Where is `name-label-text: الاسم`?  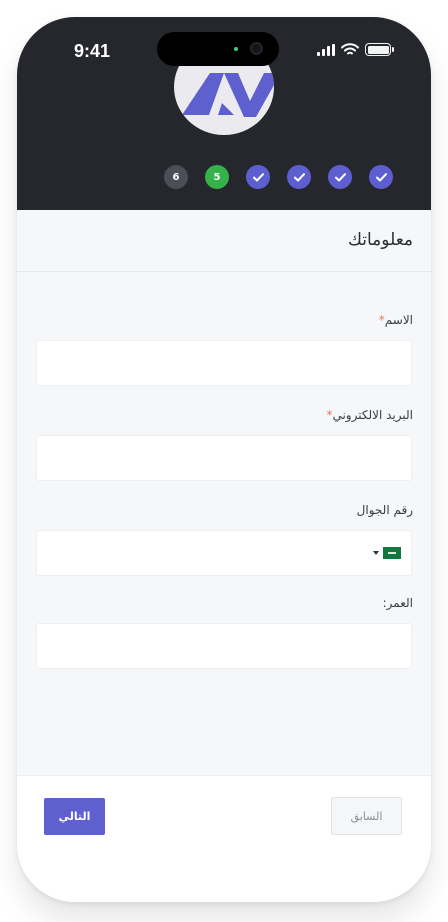 name-label-text: الاسم is located at coordinates (398, 320).